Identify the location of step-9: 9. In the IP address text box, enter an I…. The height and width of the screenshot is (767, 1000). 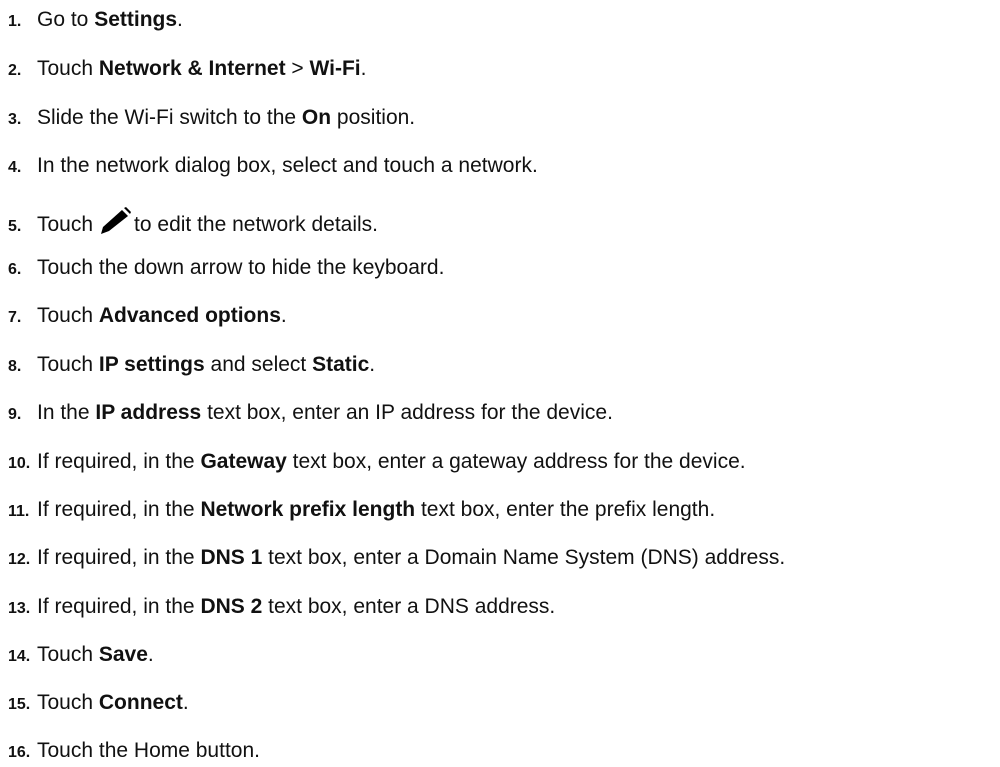
(310, 414).